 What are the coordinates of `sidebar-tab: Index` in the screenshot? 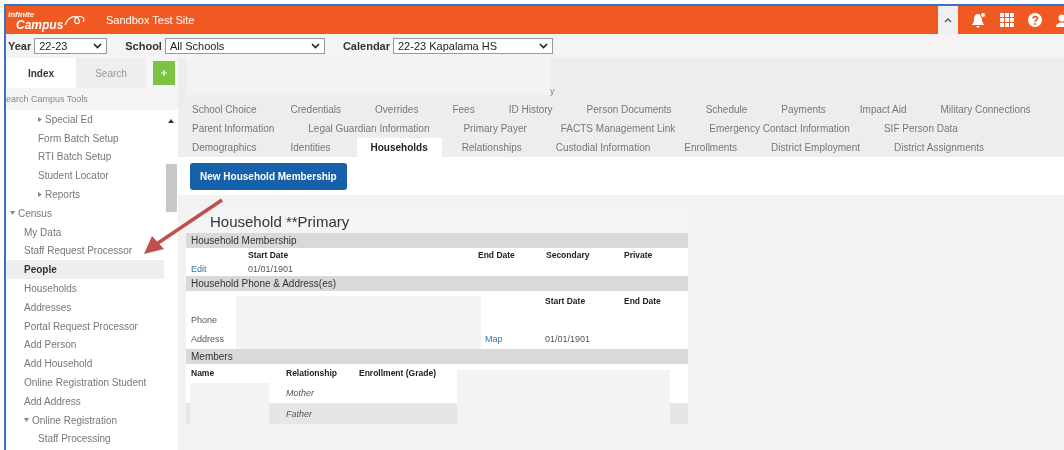 It's located at (41, 73).